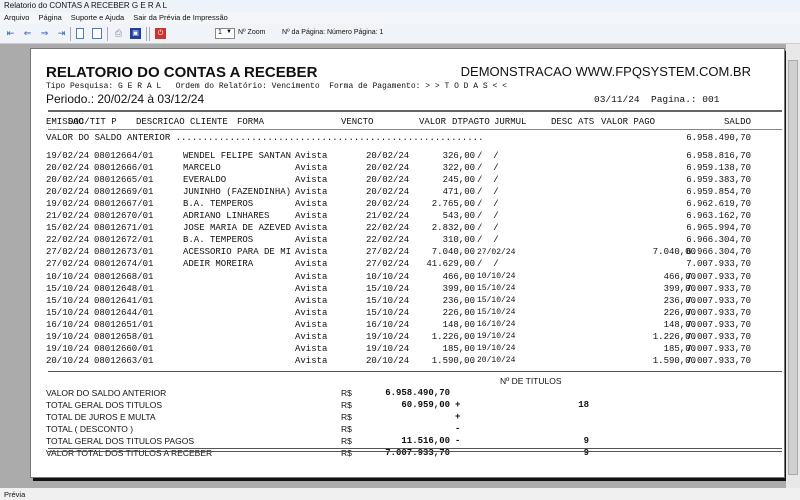  What do you see at coordinates (124, 252) in the screenshot?
I see `cell-doc: 08012673/01` at bounding box center [124, 252].